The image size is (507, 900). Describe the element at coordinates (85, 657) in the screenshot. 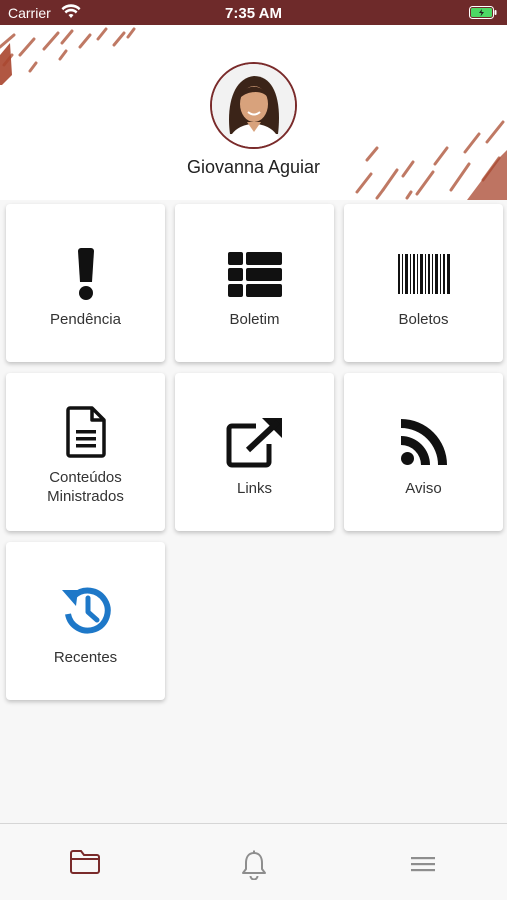

I see `tile-label: Recentes` at that location.